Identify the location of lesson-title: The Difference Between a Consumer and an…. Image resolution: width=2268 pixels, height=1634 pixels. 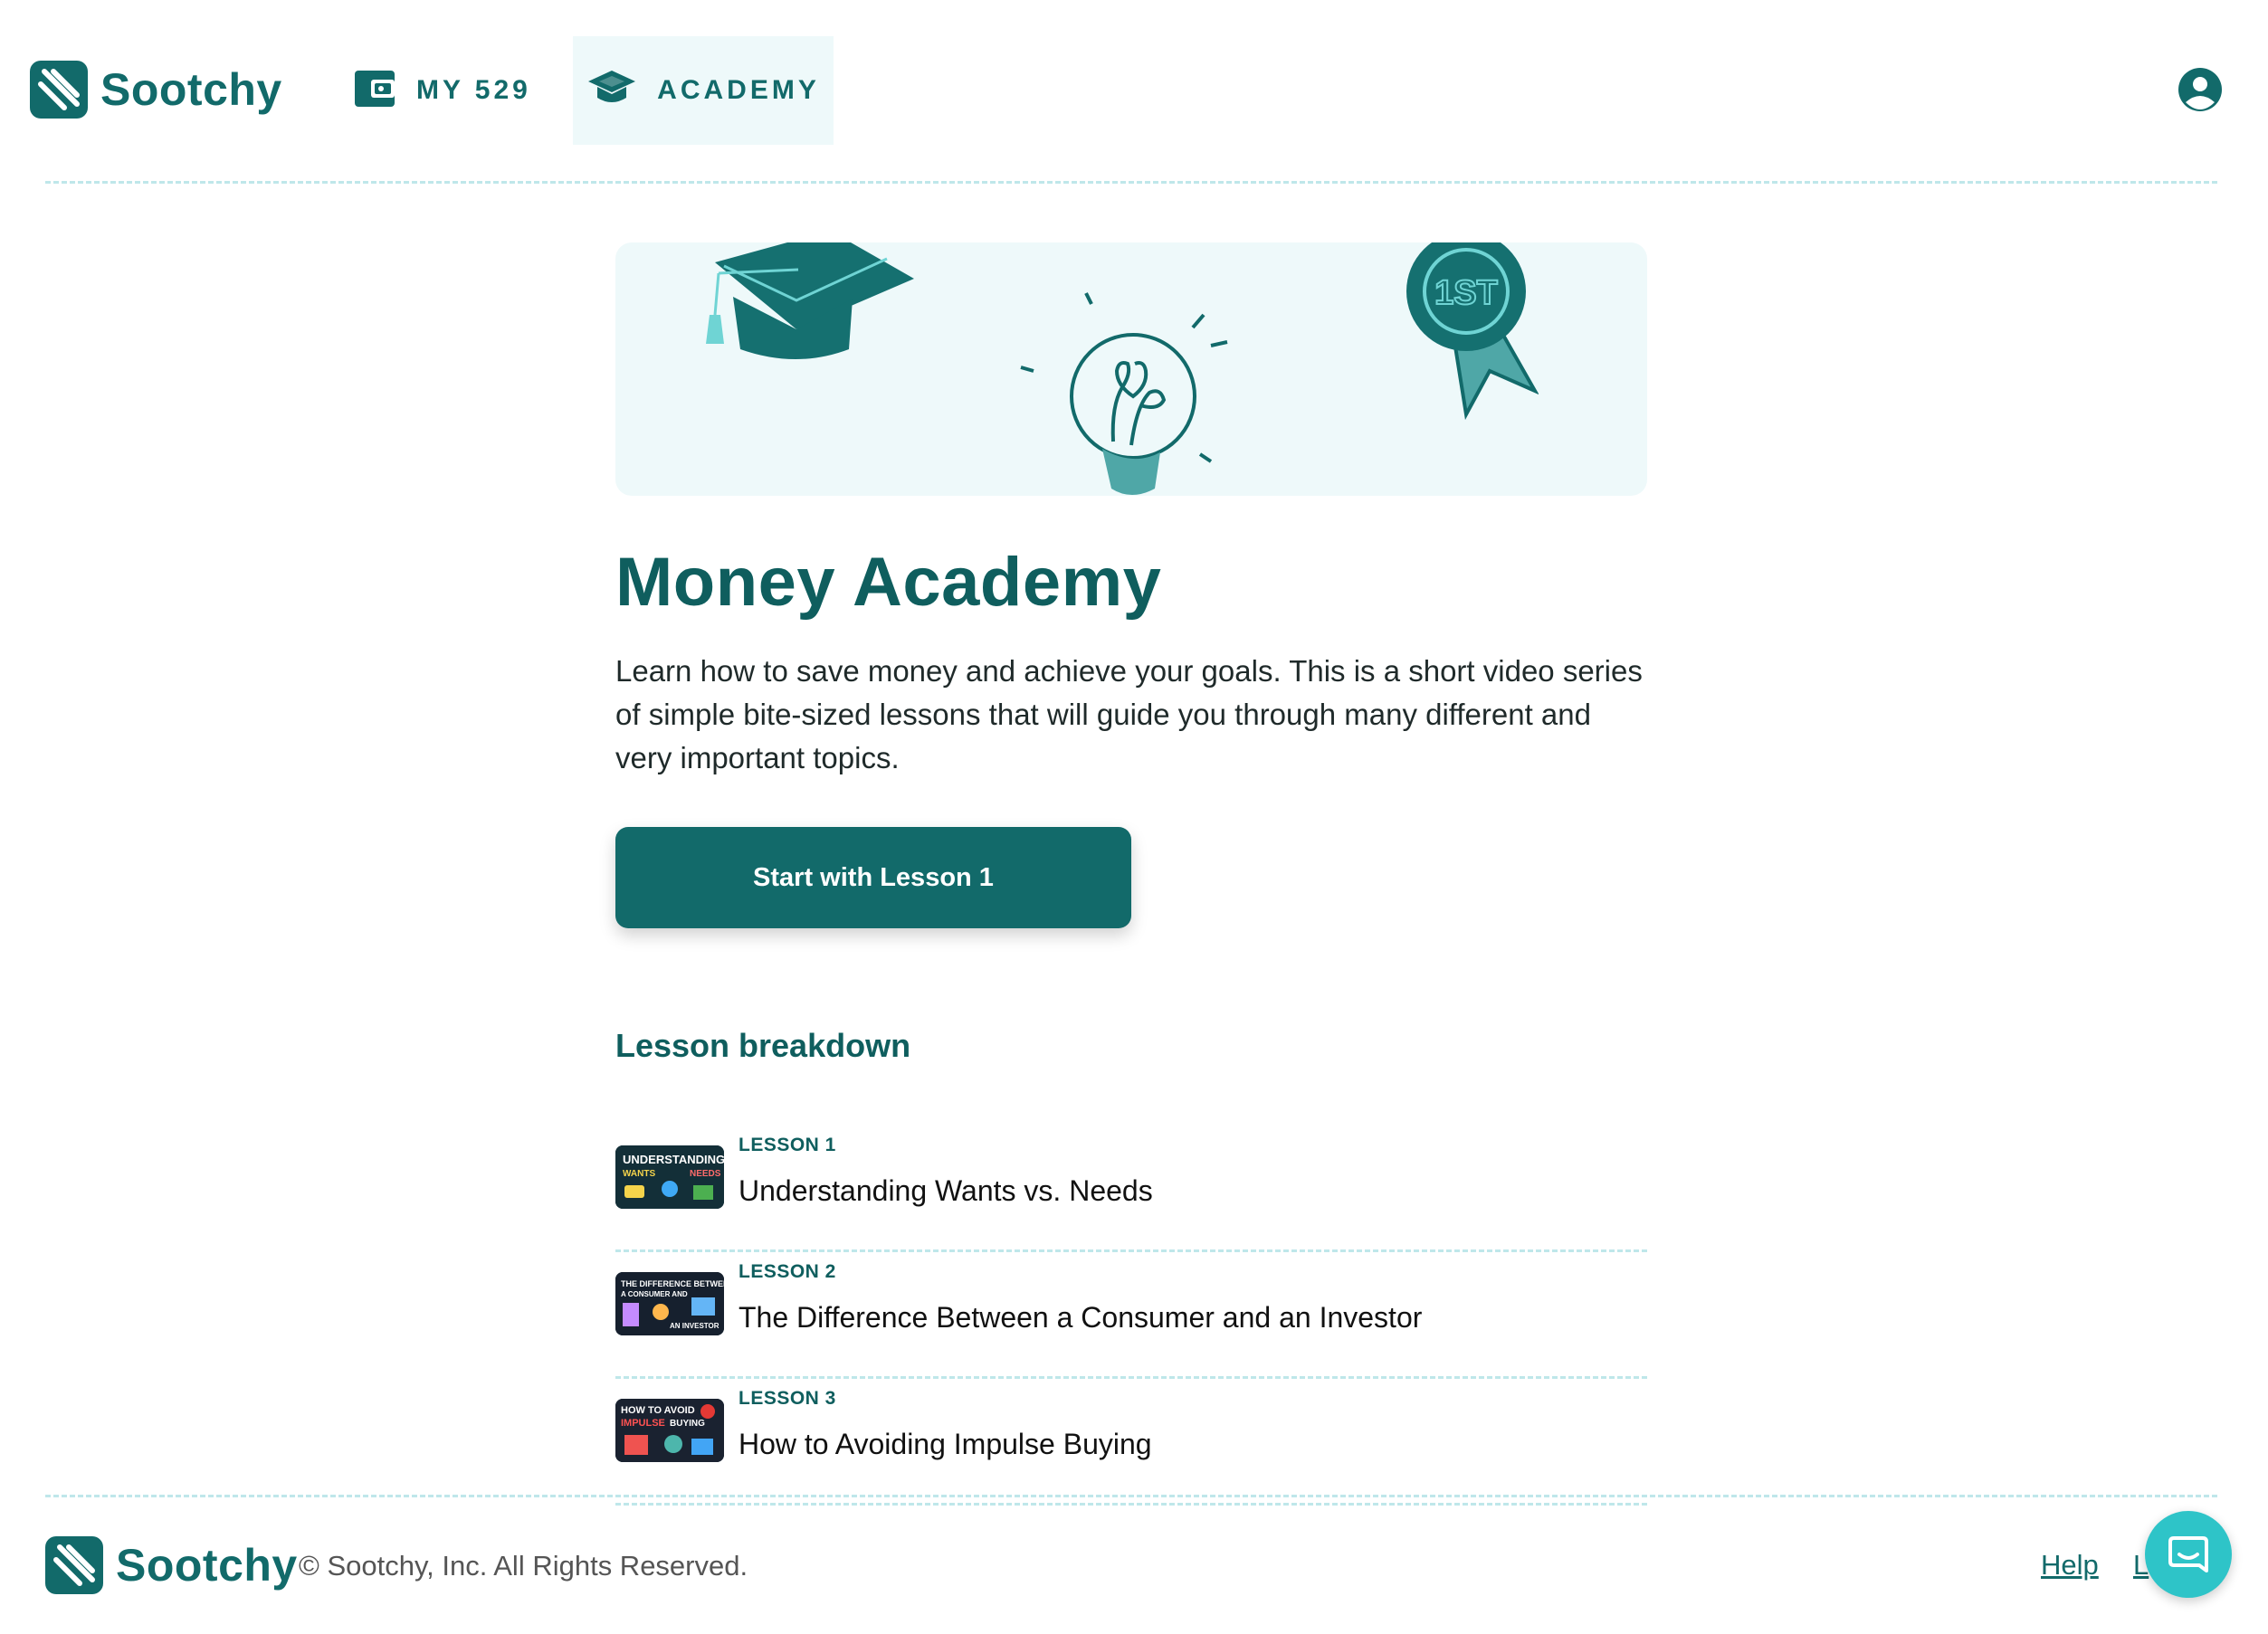
(1081, 1317).